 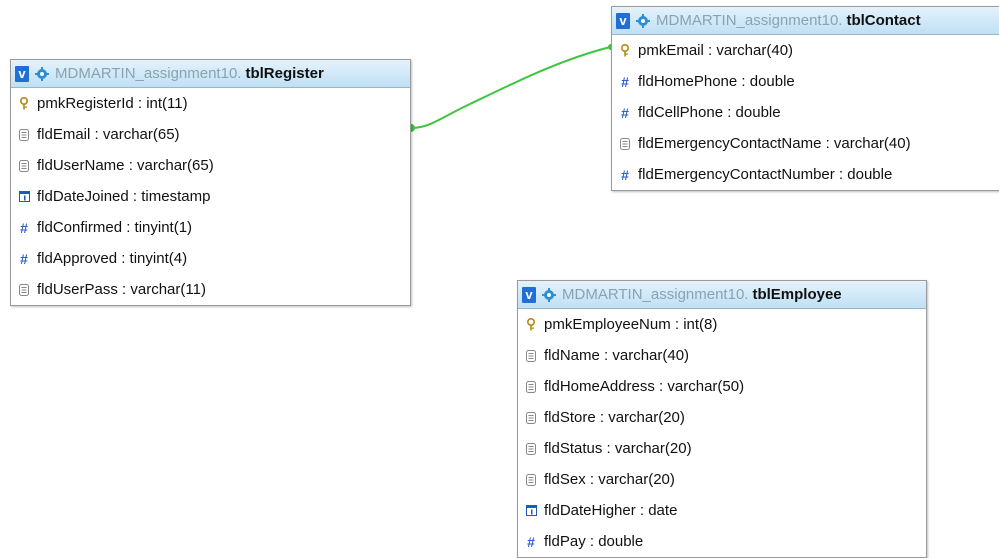 I want to click on field-row: # fldCellPhone : double, so click(x=805, y=112).